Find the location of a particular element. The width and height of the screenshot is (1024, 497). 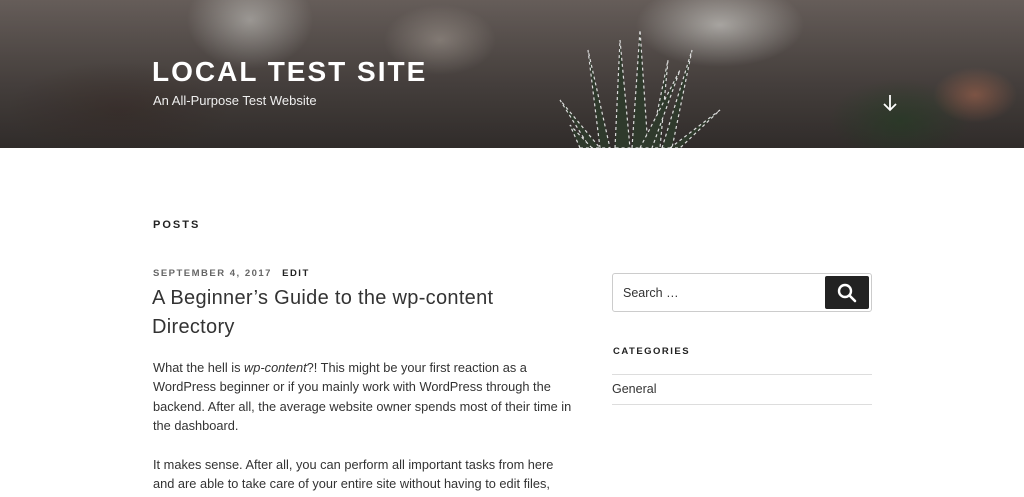

entry-meta: SEPTEMBER 4, 2017 EDIT is located at coordinates (231, 273).